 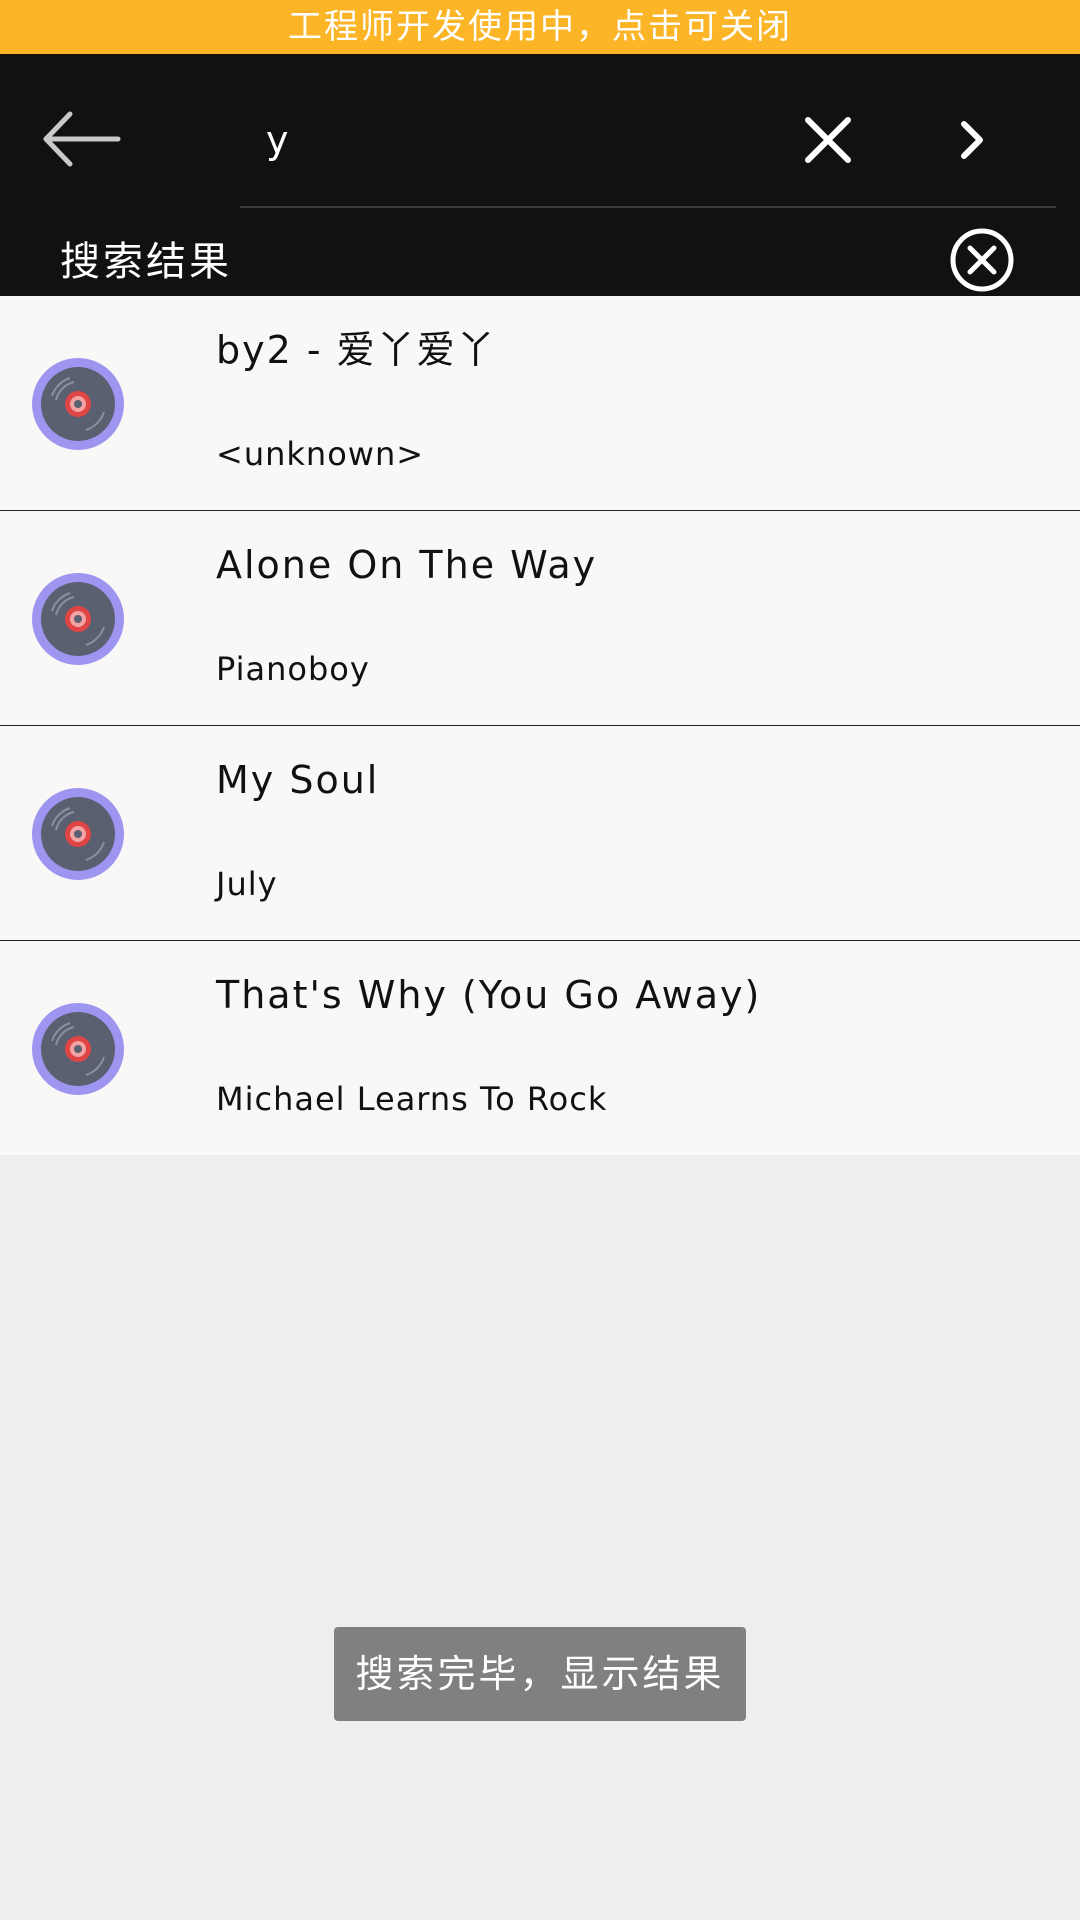 I want to click on circle-close-icon, so click(x=982, y=260).